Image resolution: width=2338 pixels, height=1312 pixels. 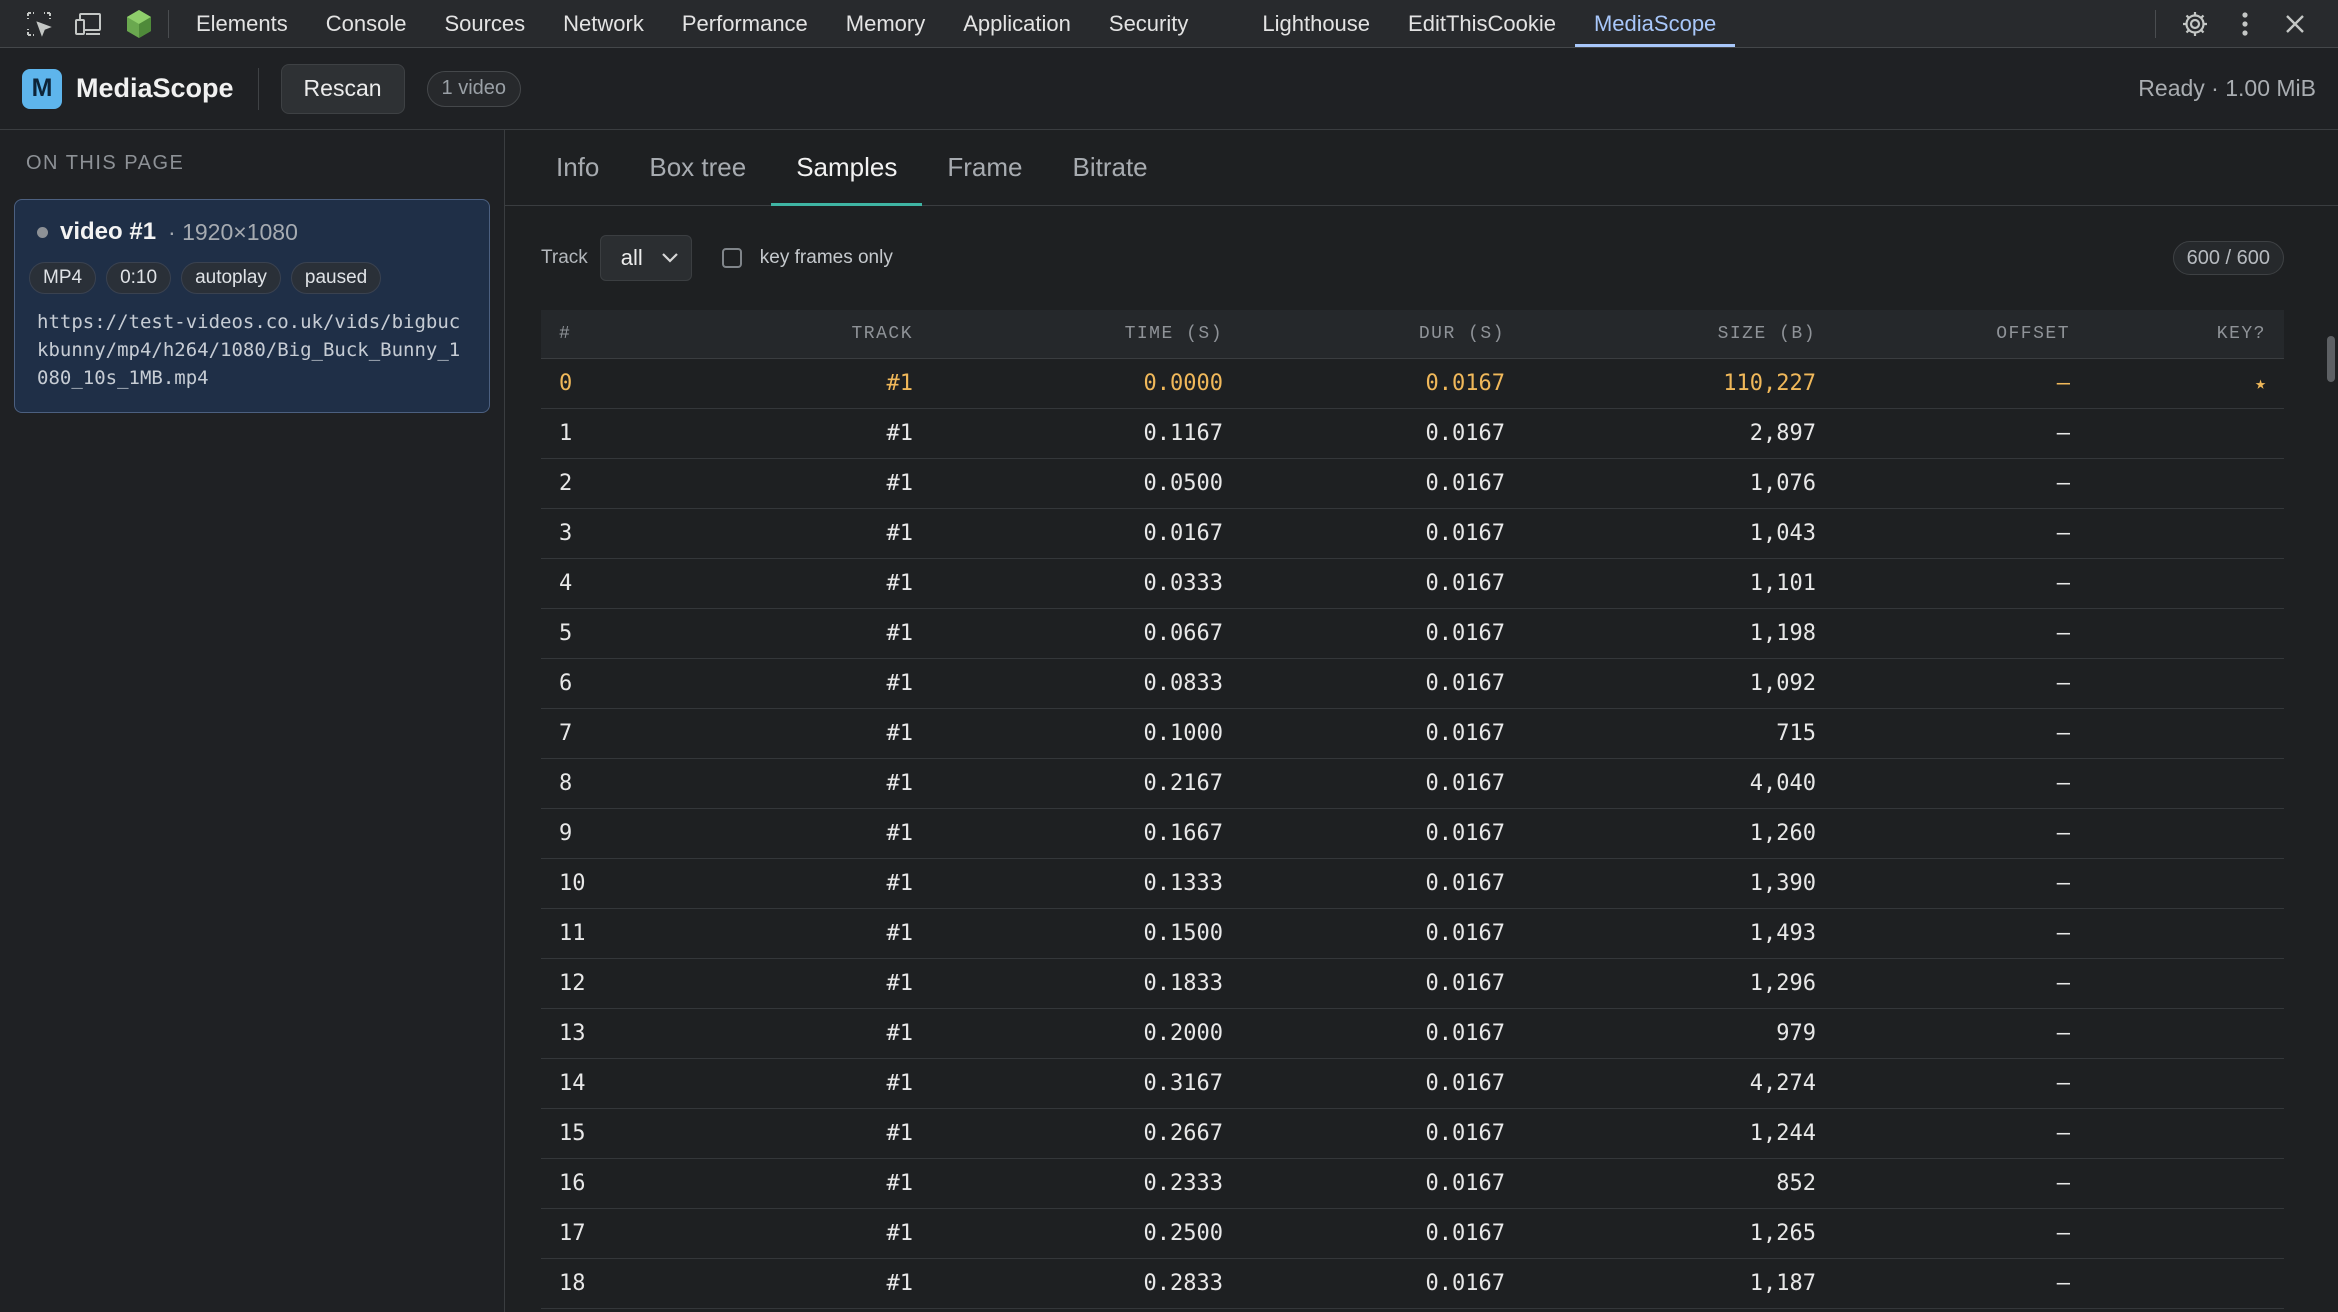 What do you see at coordinates (826, 258) in the screenshot?
I see `keyframes-label: key frames only` at bounding box center [826, 258].